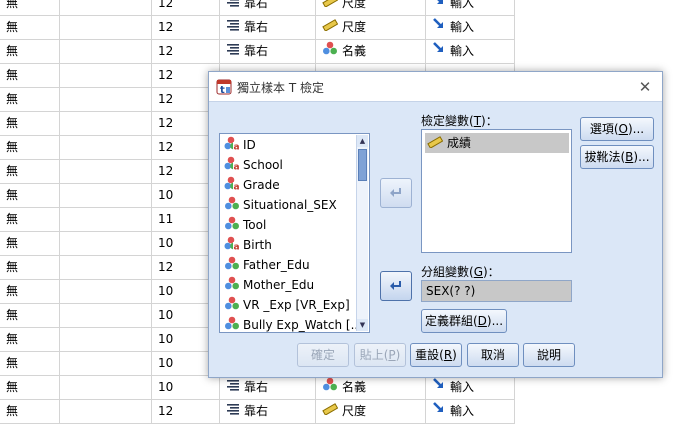  What do you see at coordinates (362, 325) in the screenshot?
I see `scroll-down-icon: ▼` at bounding box center [362, 325].